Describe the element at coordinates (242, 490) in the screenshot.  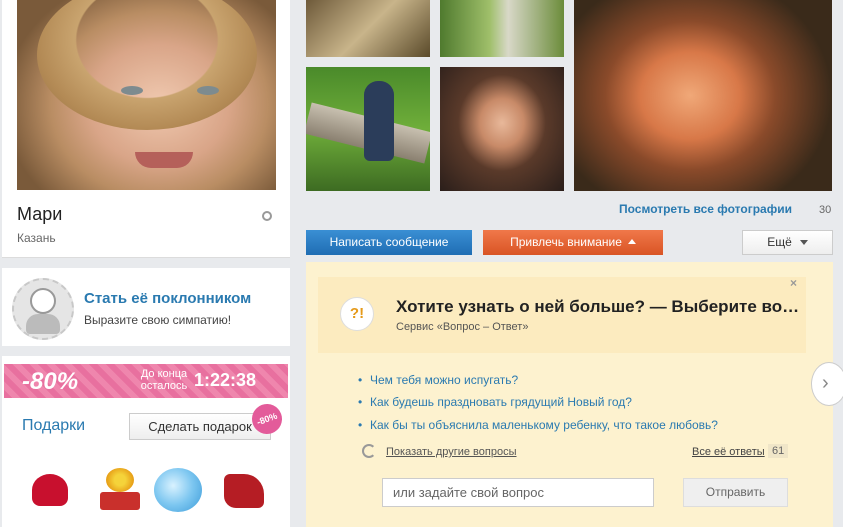
I see `boot-icon` at that location.